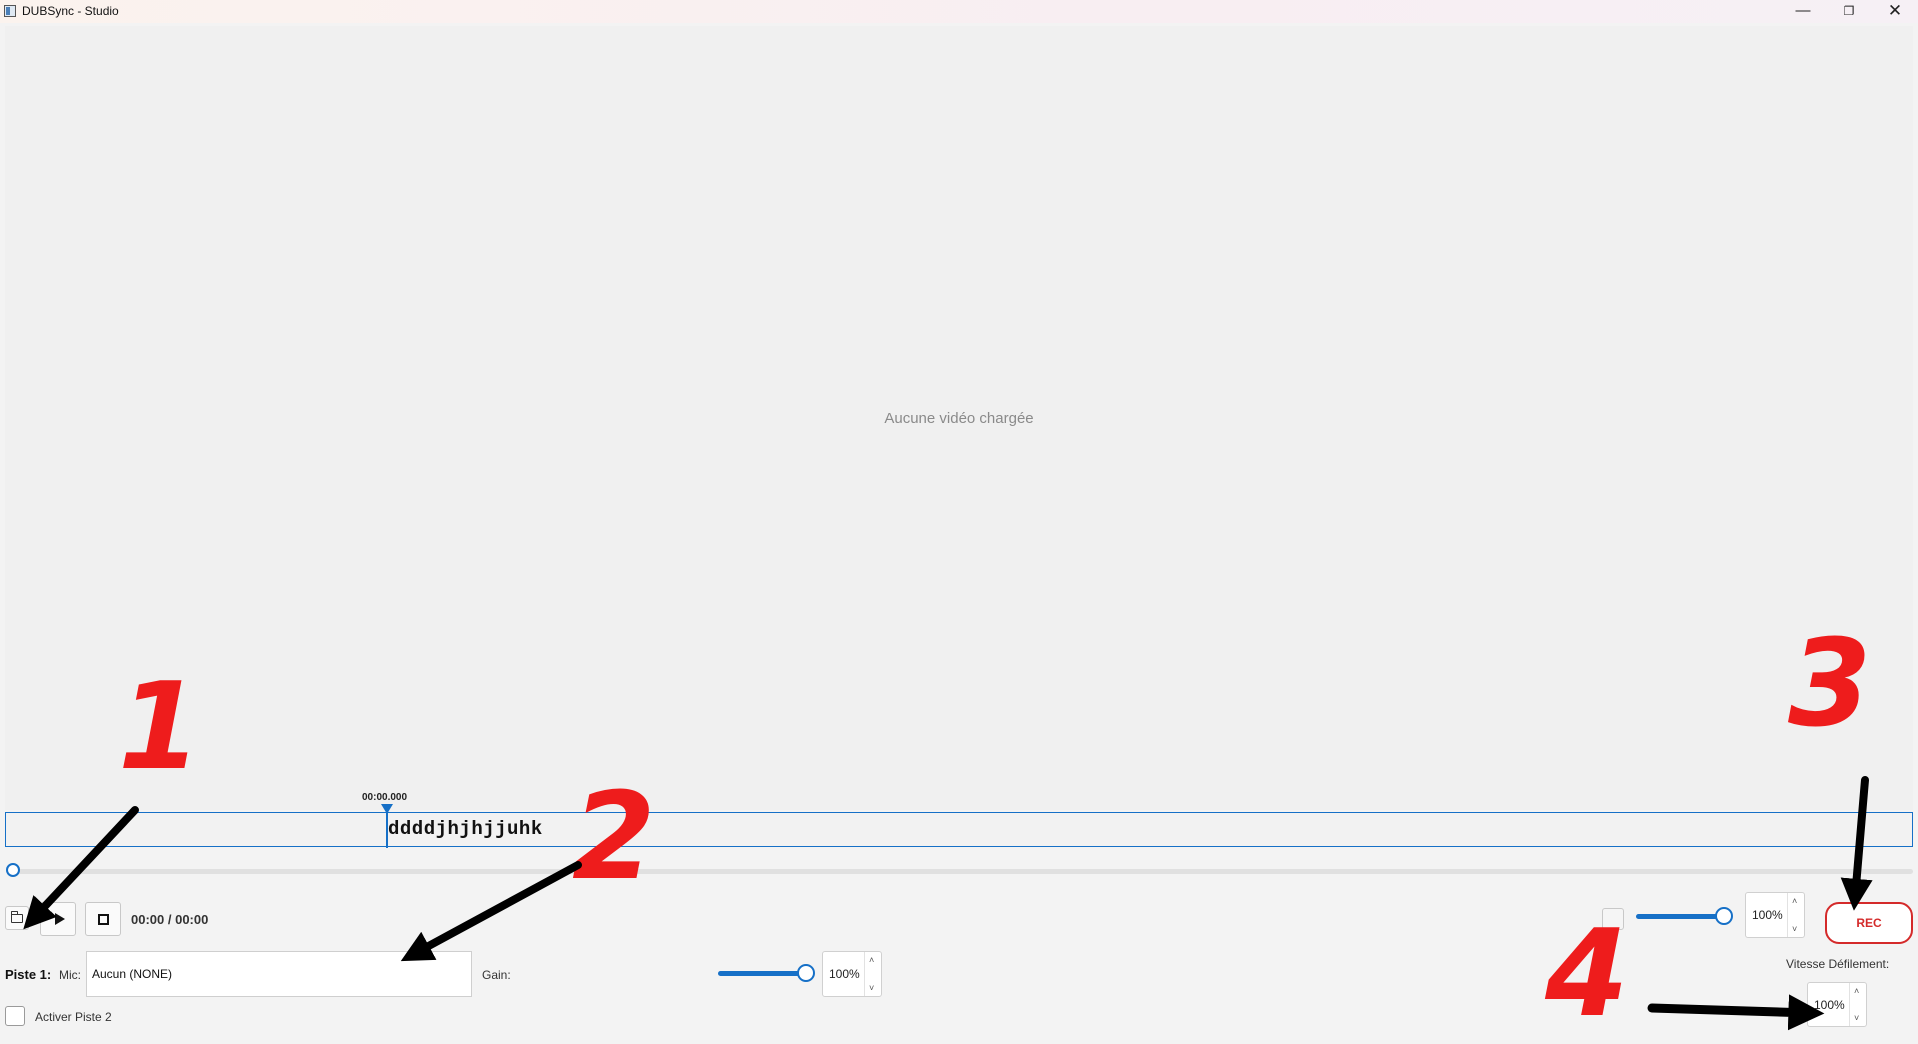  What do you see at coordinates (1849, 11) in the screenshot?
I see `maximize-button: ❐` at bounding box center [1849, 11].